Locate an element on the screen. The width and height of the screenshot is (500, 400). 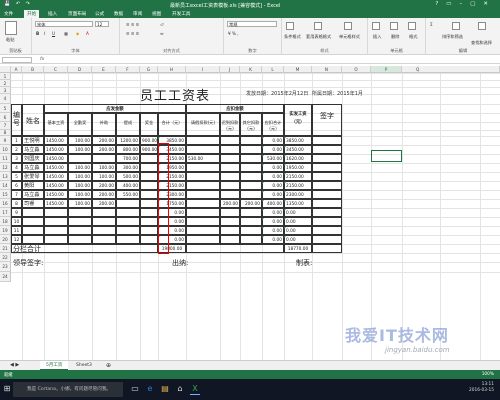
row-header: 21 is located at coordinates (5, 248).